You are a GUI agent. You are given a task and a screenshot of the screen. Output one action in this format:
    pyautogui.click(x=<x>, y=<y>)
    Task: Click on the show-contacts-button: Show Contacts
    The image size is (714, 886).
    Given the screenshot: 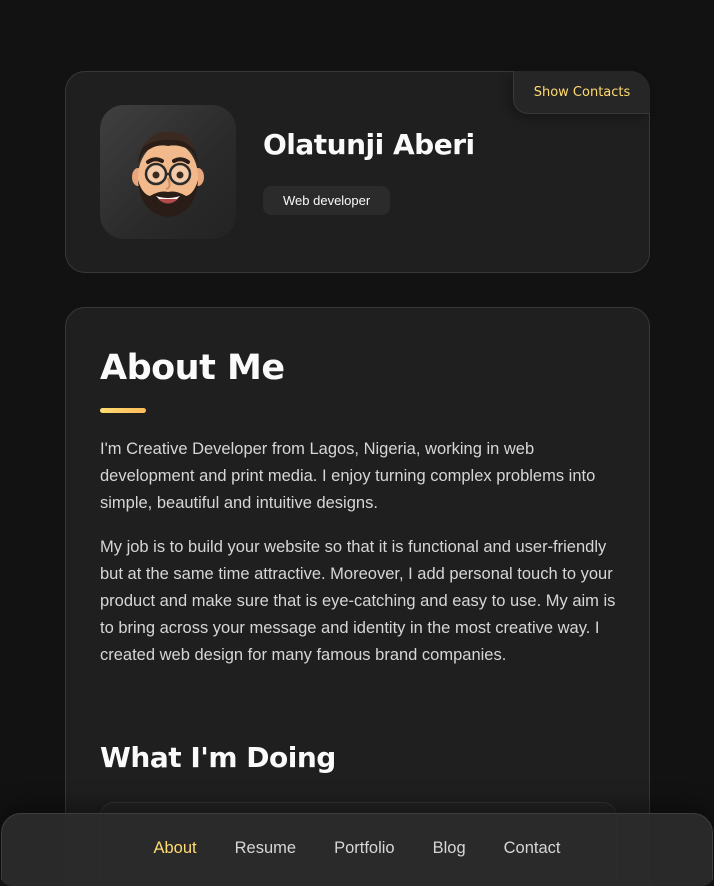 What is the action you would take?
    pyautogui.click(x=581, y=92)
    